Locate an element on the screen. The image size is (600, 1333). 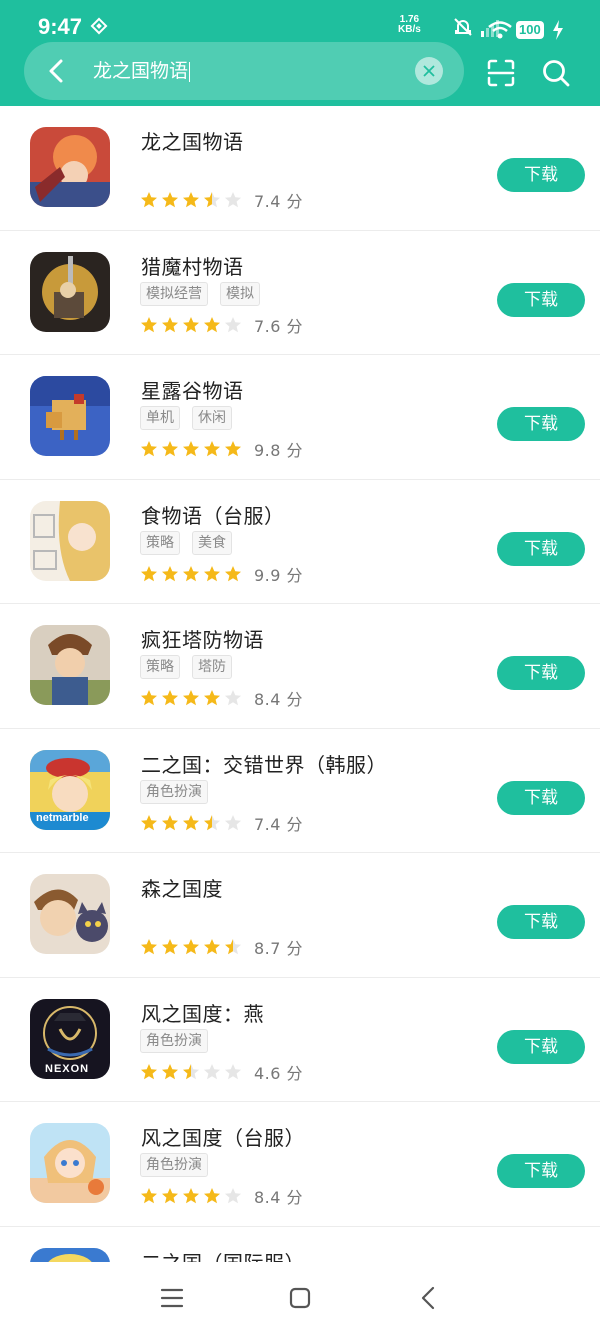
score-text: 7.4 分 is located at coordinates (279, 201).